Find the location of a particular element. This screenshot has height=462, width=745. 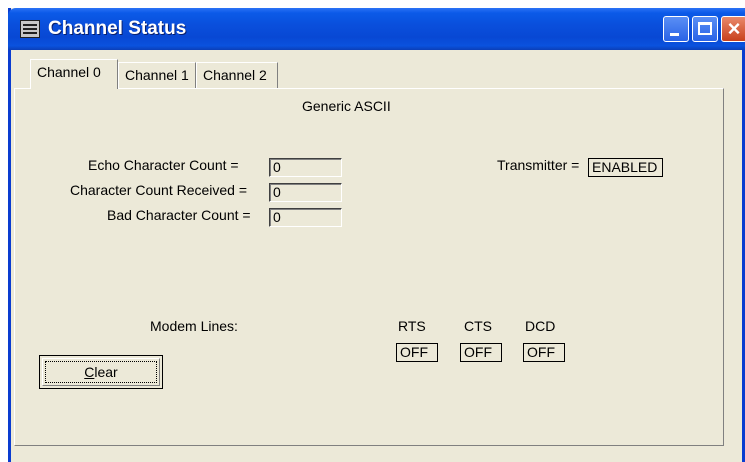

tab-label: Channel 0 is located at coordinates (69, 72).